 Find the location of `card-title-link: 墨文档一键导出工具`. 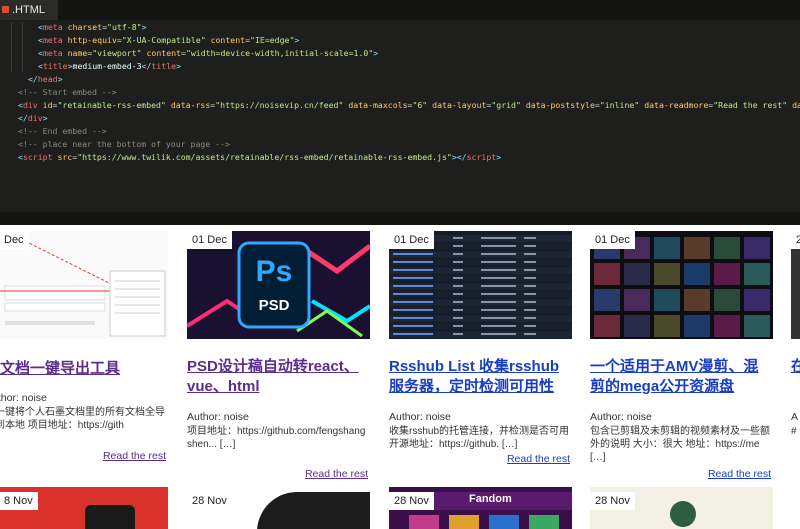

card-title-link: 墨文档一键导出工具 is located at coordinates (84, 369).